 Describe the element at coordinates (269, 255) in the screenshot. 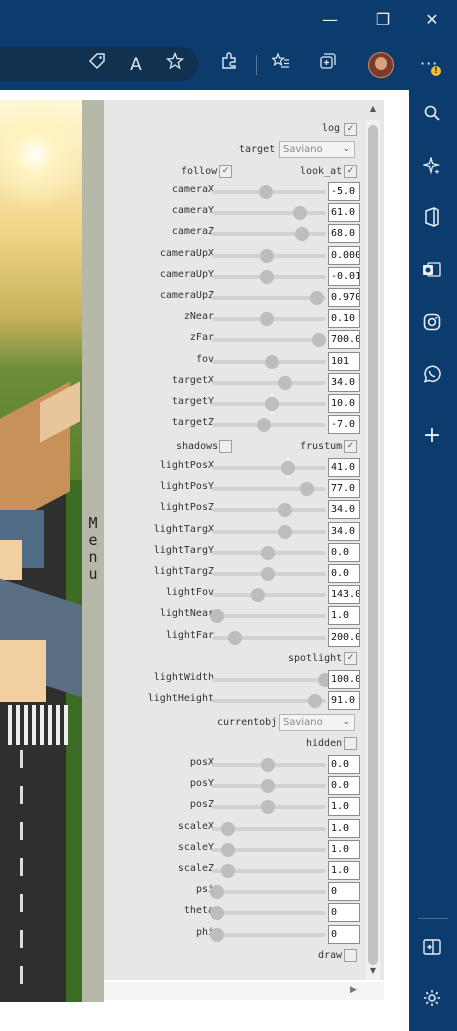

I see `cameraupx-slider` at that location.